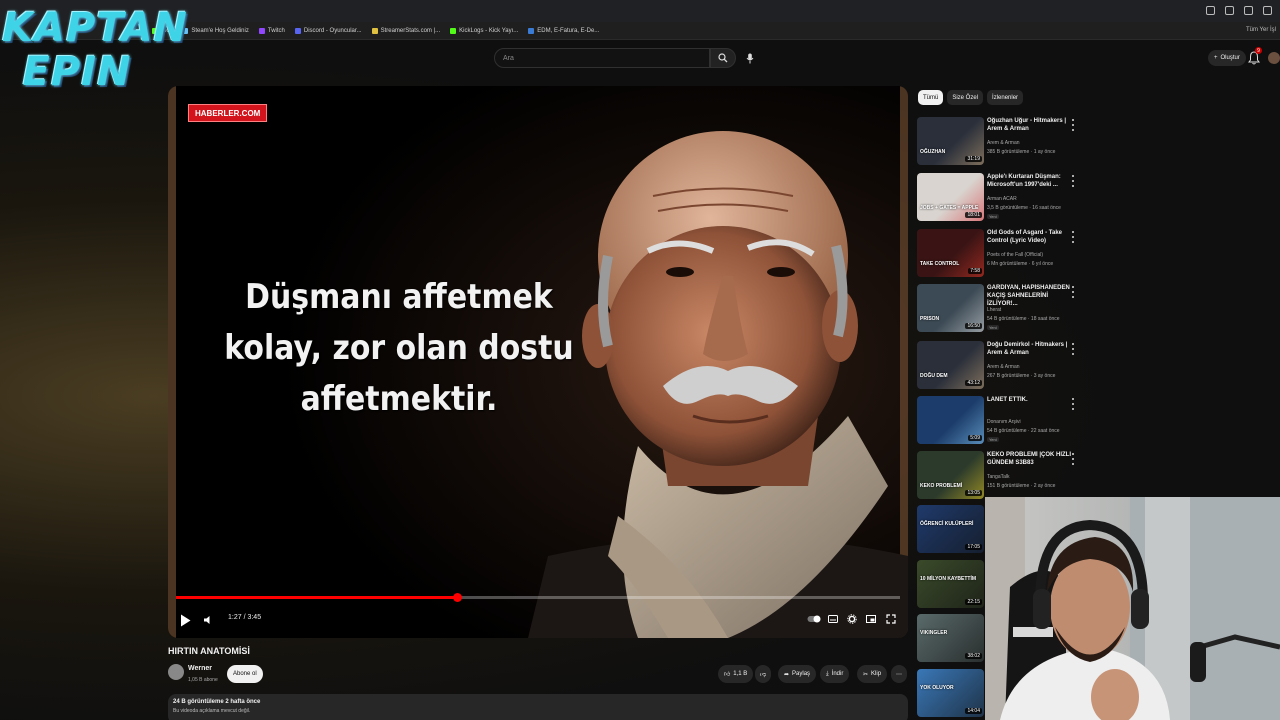  What do you see at coordinates (538, 597) in the screenshot?
I see `progress-bar` at bounding box center [538, 597].